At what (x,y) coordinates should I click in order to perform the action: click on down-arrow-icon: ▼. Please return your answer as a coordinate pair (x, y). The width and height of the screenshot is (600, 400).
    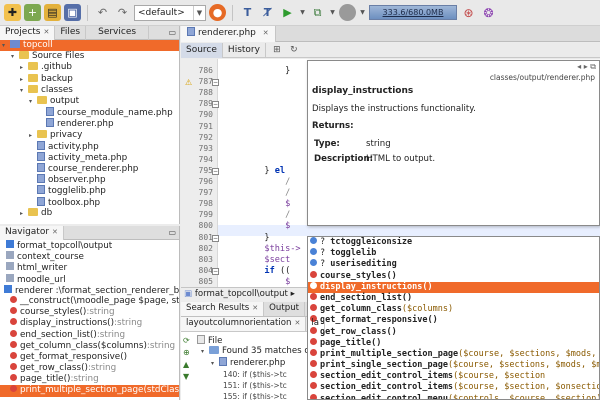
    Looking at the image, I should click on (188, 377).